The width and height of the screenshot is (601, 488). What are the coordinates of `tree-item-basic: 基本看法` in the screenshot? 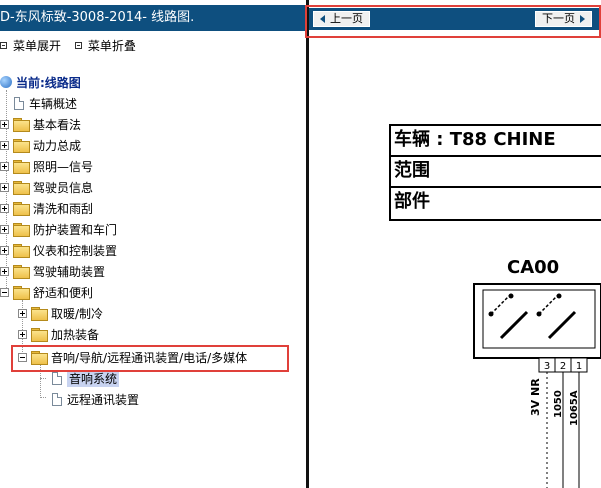 It's located at (40, 124).